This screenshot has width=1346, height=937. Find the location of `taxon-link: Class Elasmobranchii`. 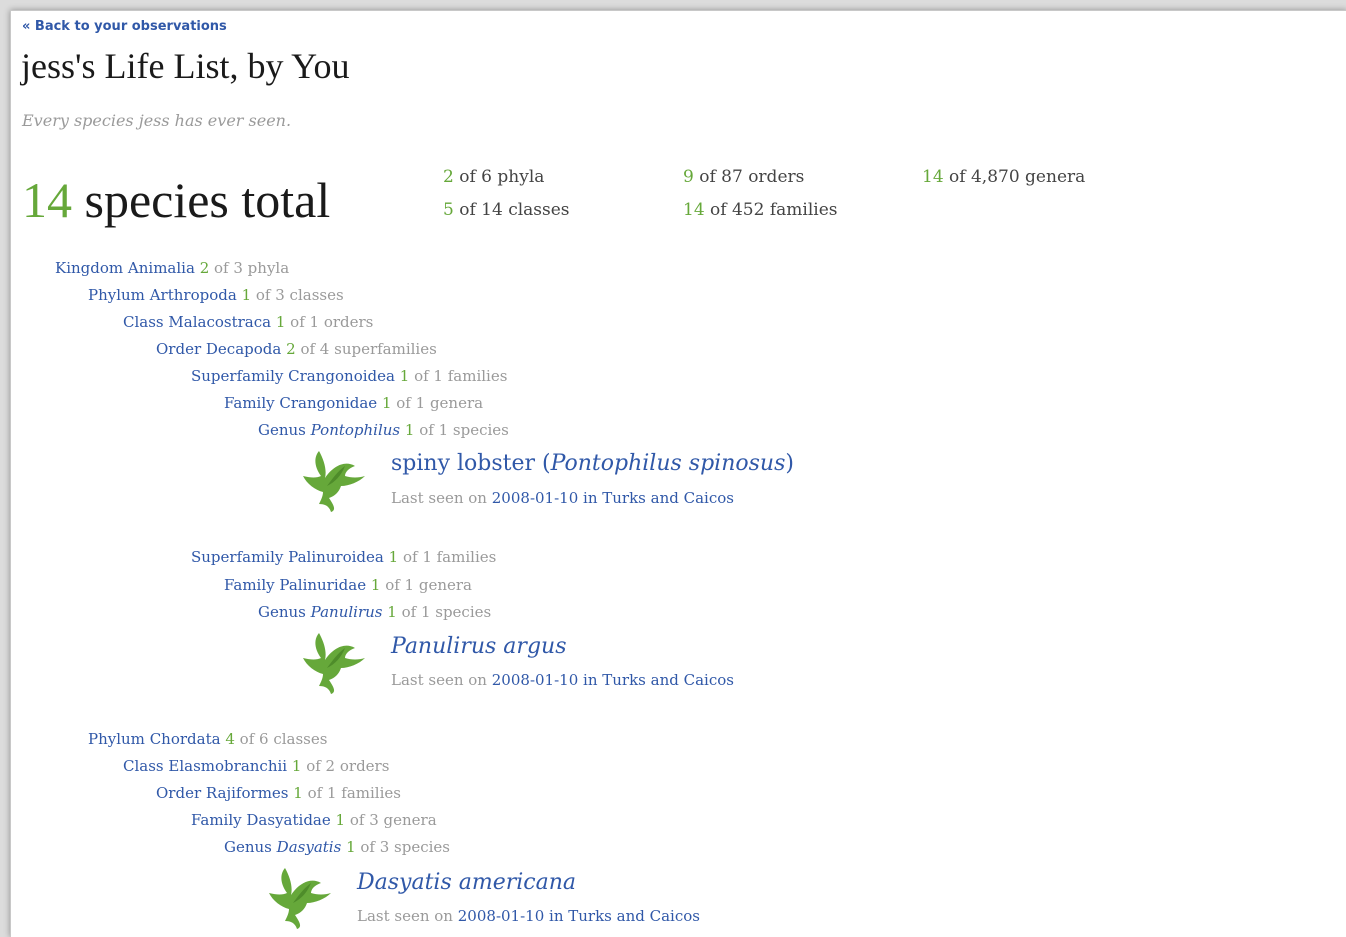

taxon-link: Class Elasmobranchii is located at coordinates (205, 766).